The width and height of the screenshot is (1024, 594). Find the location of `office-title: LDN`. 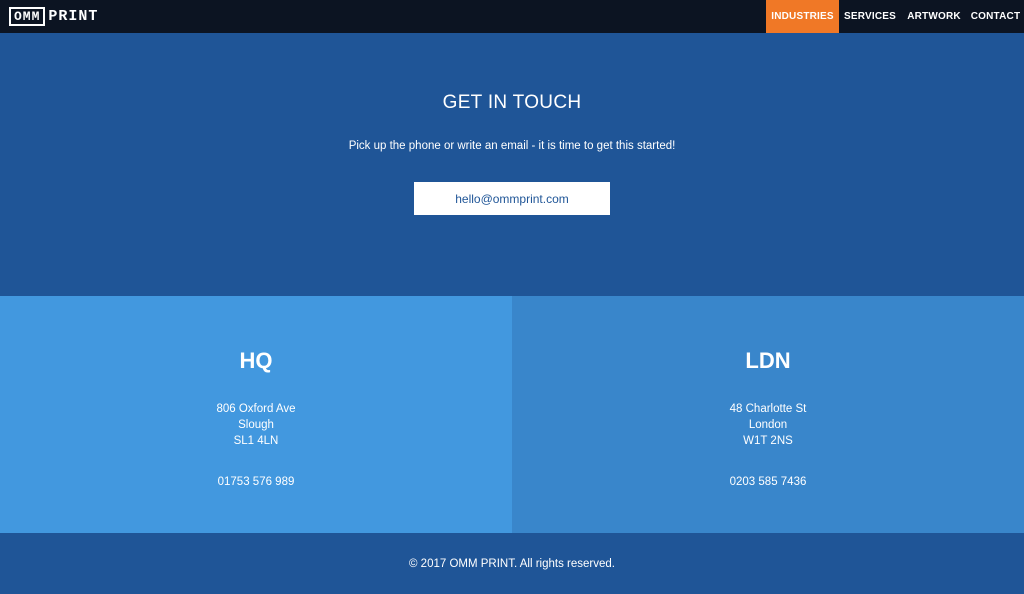

office-title: LDN is located at coordinates (768, 360).